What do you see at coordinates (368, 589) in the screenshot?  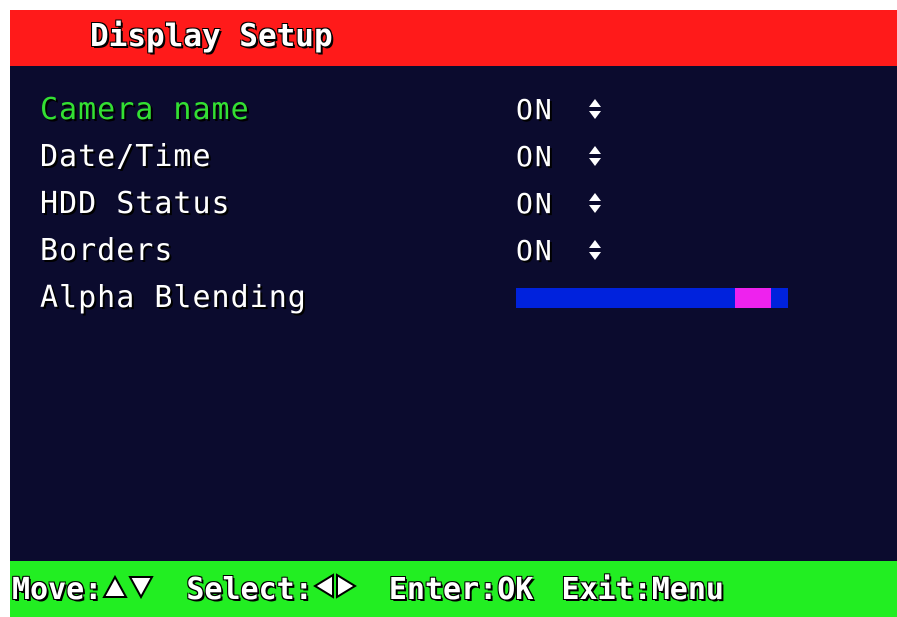 I see `footer-help-text: Move: Select: Enter:OK Exit:Menu` at bounding box center [368, 589].